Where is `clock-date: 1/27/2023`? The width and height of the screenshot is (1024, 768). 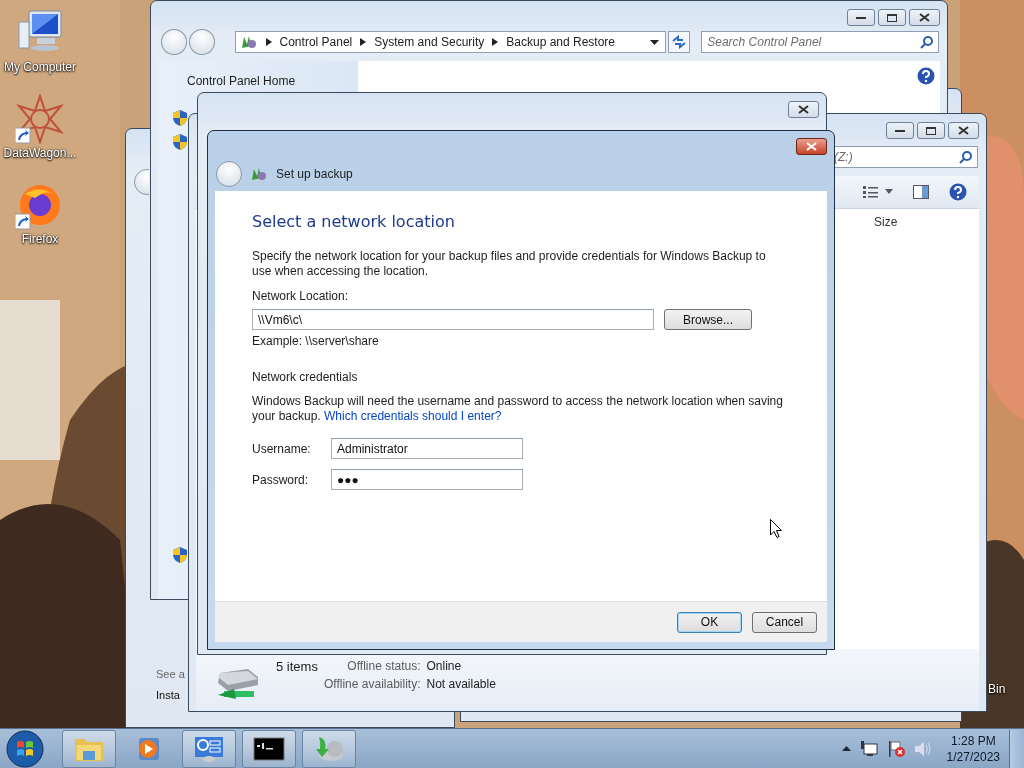 clock-date: 1/27/2023 is located at coordinates (973, 756).